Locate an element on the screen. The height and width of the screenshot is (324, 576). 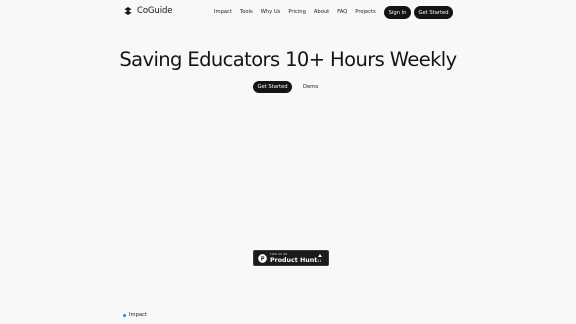
product-hunt-badge: FIND US ON Product Hunt 11 is located at coordinates (291, 258).